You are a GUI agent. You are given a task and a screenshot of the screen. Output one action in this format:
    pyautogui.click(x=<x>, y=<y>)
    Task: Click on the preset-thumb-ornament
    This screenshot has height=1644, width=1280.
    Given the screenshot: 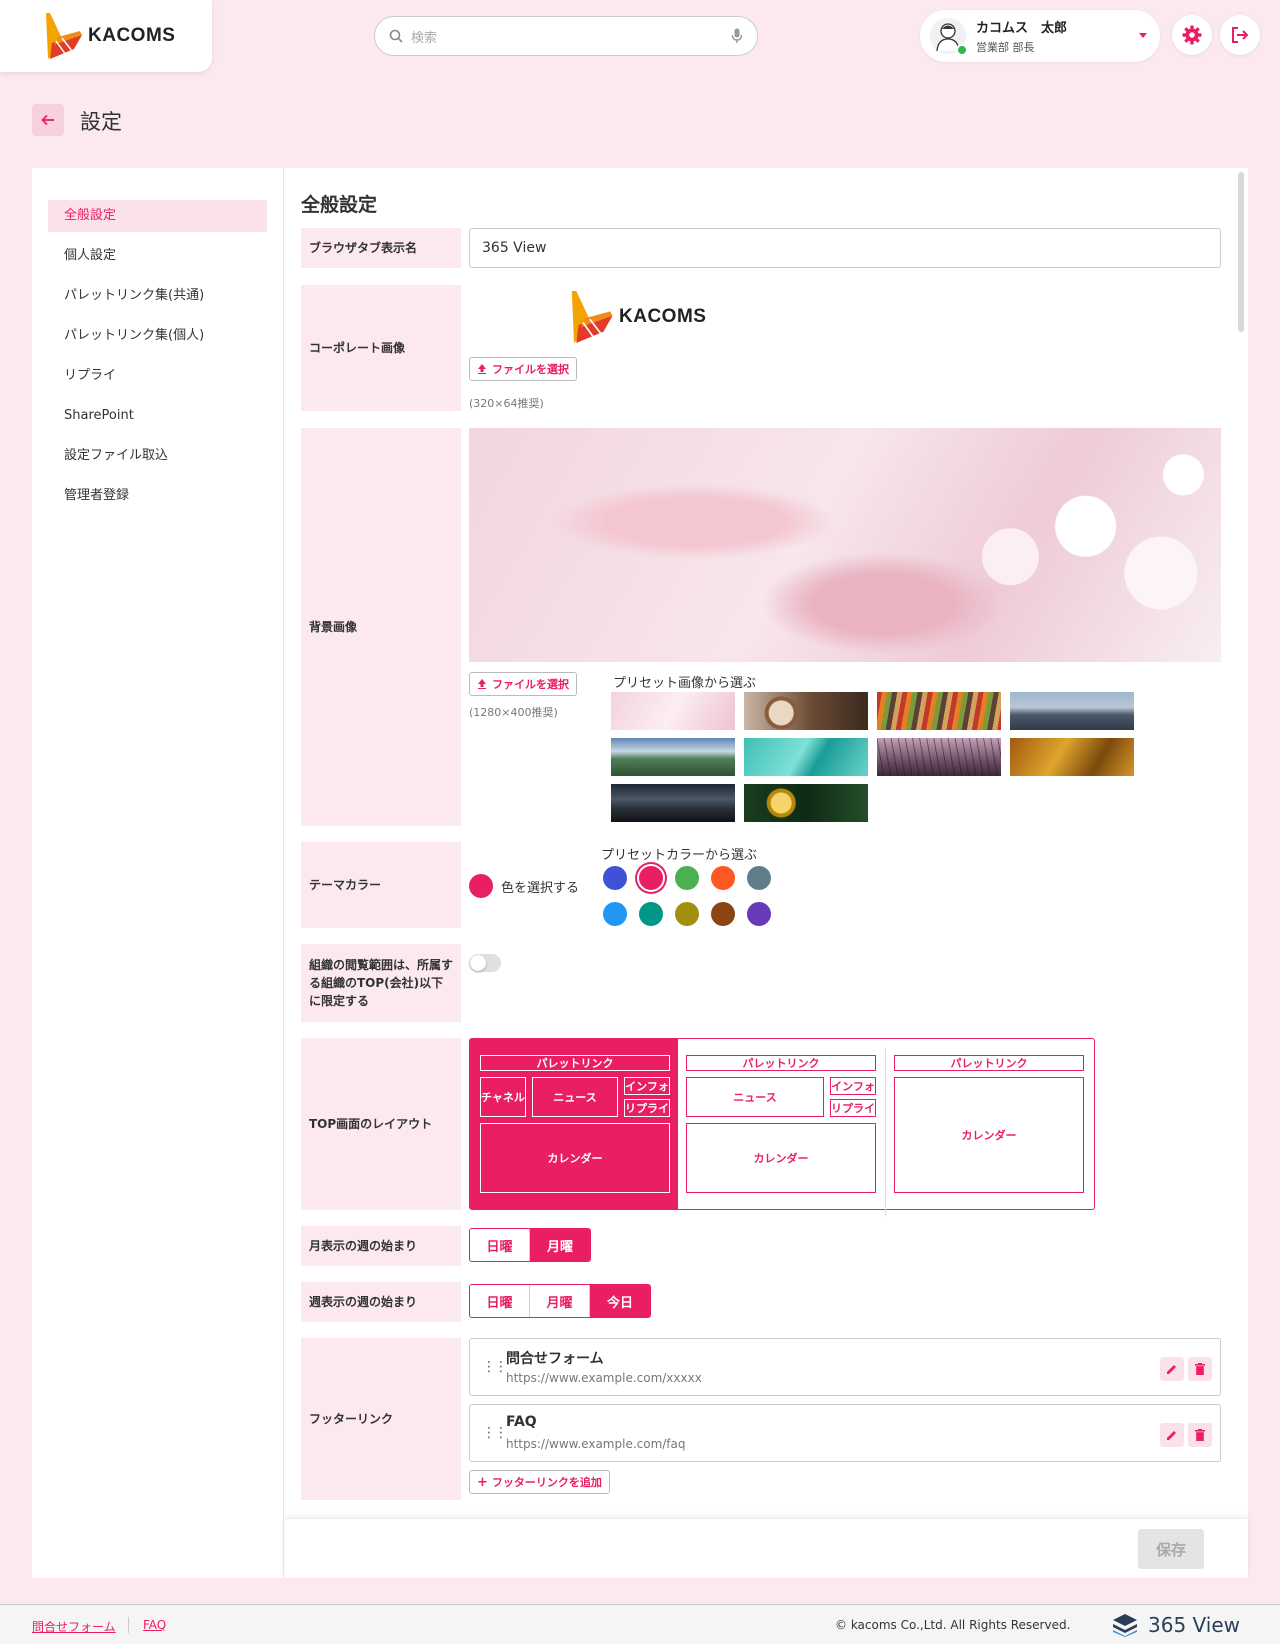 What is the action you would take?
    pyautogui.click(x=806, y=803)
    